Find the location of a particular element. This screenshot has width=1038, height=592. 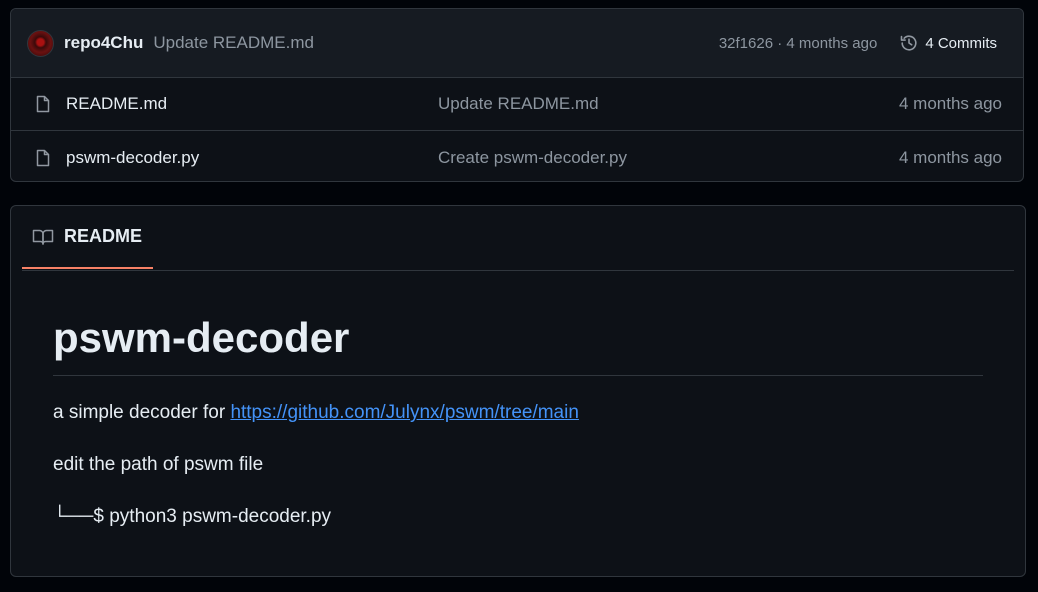

commit-hash-link: 32f1626 is located at coordinates (746, 43).